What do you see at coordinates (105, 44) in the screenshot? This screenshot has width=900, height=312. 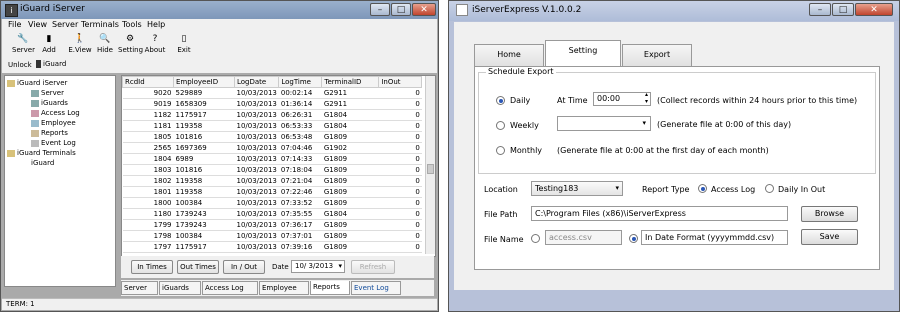 I see `toolbar-hide-button: 🔍 Hide` at bounding box center [105, 44].